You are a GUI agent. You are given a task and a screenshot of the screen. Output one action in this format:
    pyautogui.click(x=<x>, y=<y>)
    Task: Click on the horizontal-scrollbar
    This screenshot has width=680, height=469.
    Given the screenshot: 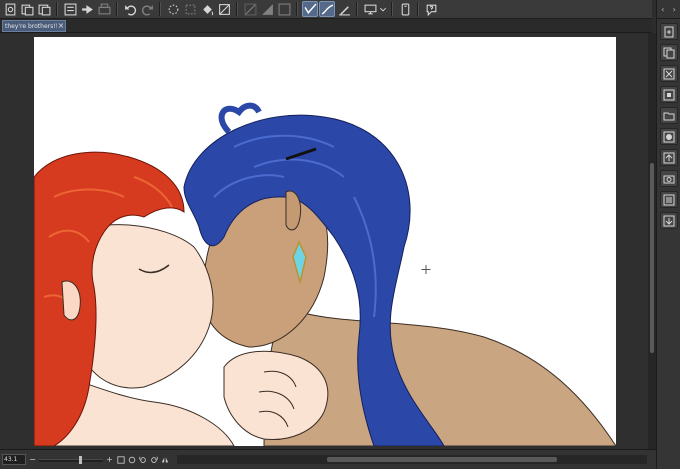 What is the action you would take?
    pyautogui.click(x=412, y=459)
    